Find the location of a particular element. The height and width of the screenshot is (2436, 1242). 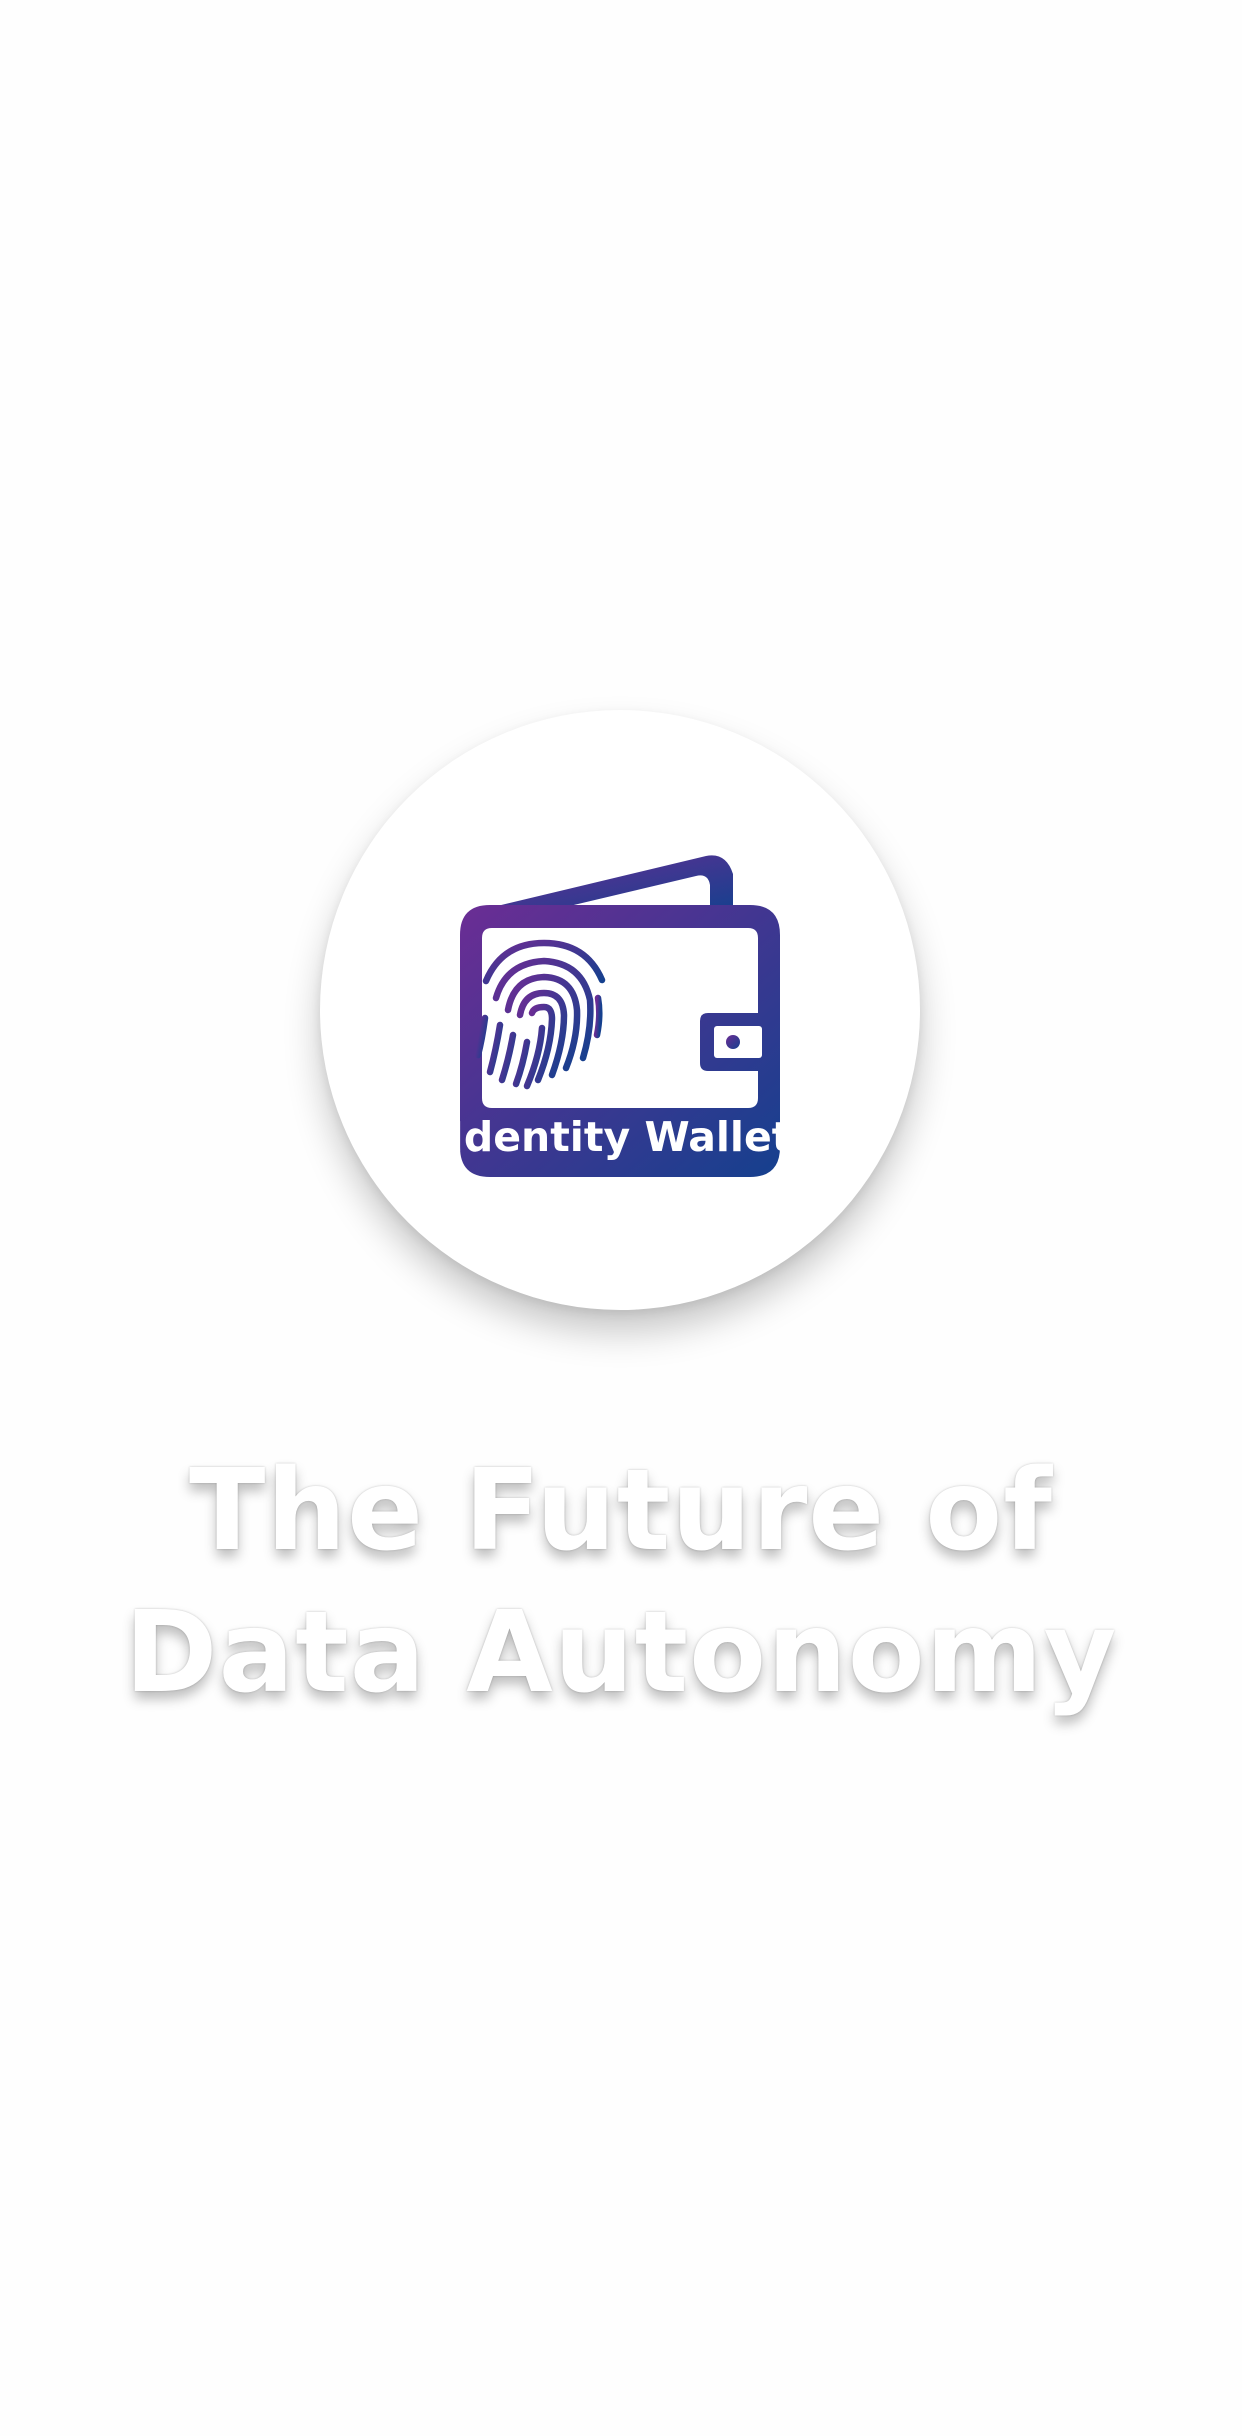

tagline: The Future of Data Autonomy is located at coordinates (621, 1582).